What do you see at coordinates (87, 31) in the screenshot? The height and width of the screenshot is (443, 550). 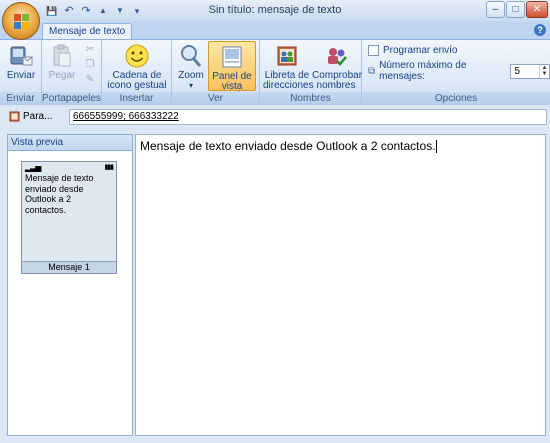 I see `tab-mensaje-de-texto: Mensaje de texto` at bounding box center [87, 31].